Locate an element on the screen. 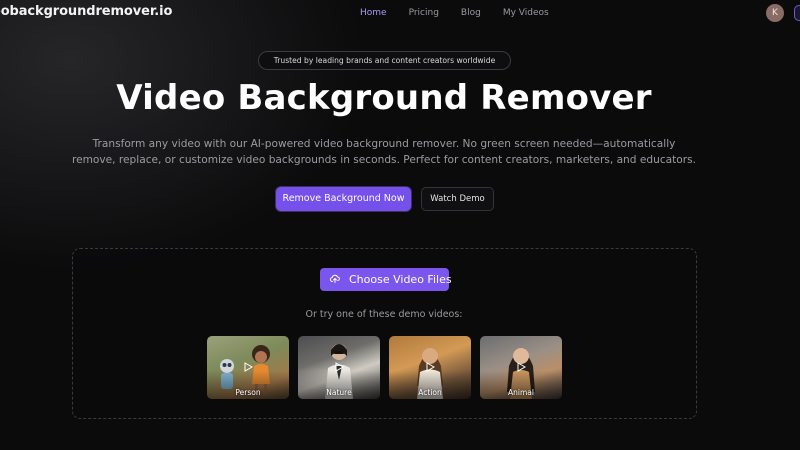  demo-video-action: Action is located at coordinates (430, 367).